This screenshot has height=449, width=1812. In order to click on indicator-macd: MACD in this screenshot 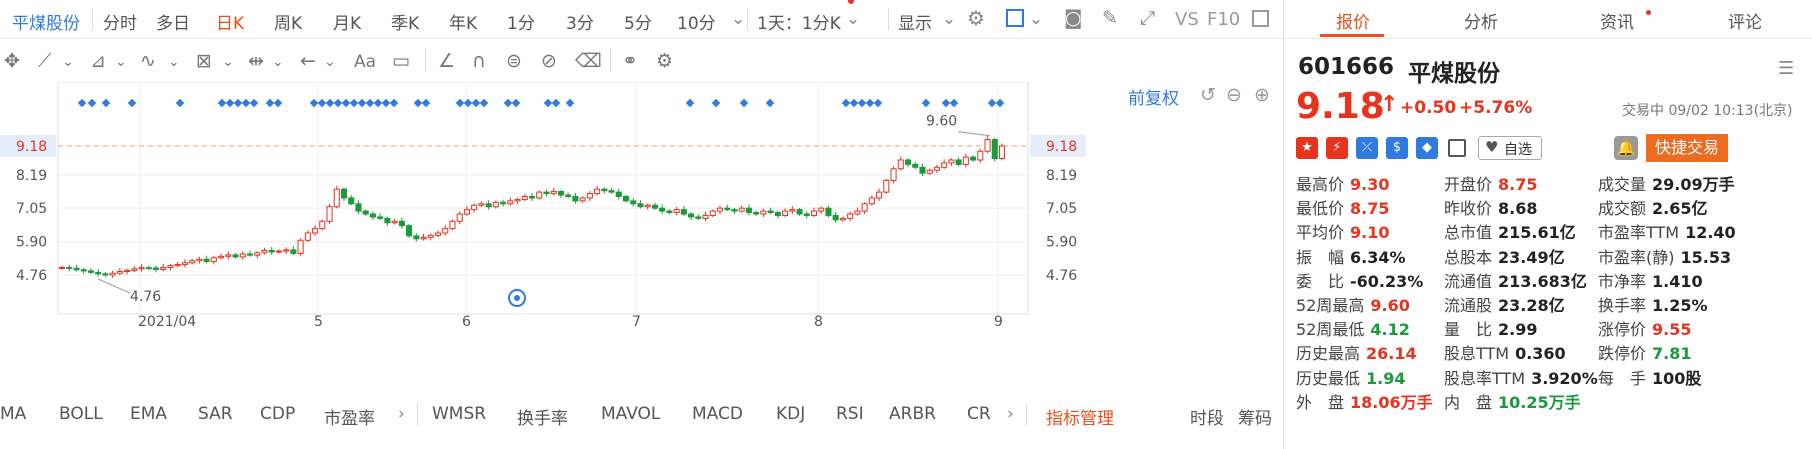, I will do `click(717, 414)`.